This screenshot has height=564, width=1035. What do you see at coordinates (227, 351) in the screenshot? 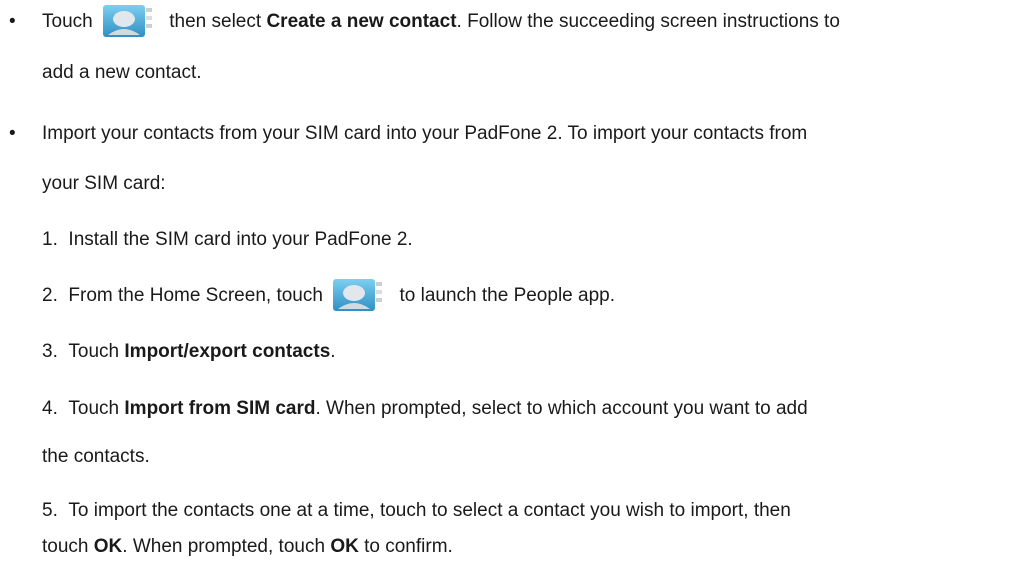
I see `import-export-contacts-label: Import/export contacts` at bounding box center [227, 351].